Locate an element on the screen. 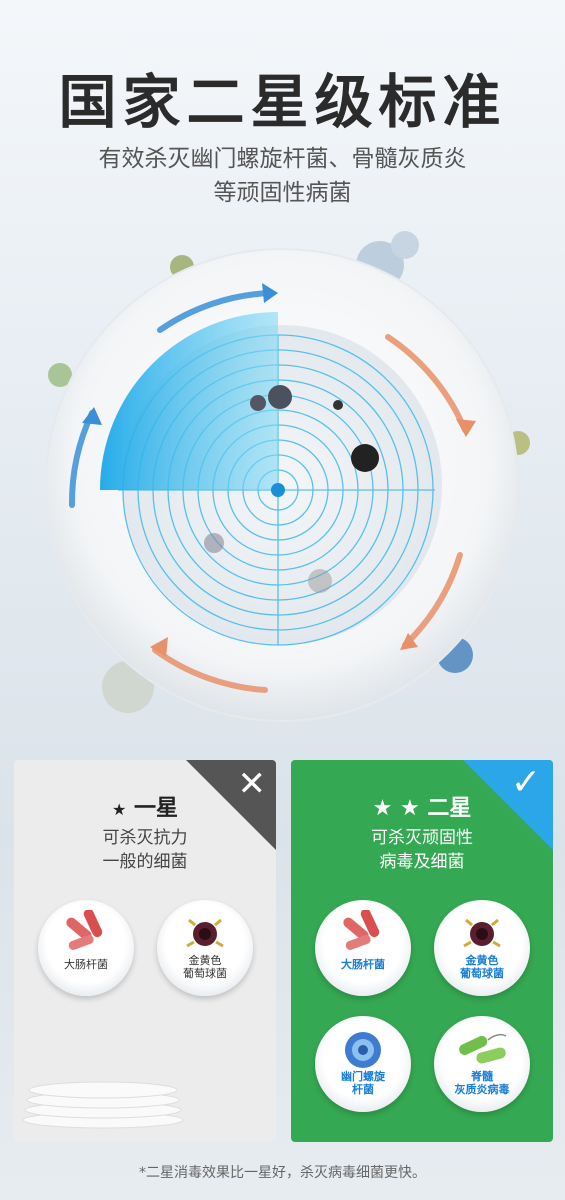 The height and width of the screenshot is (1200, 565). desc-line-1: 可杀灭抗力 is located at coordinates (145, 838).